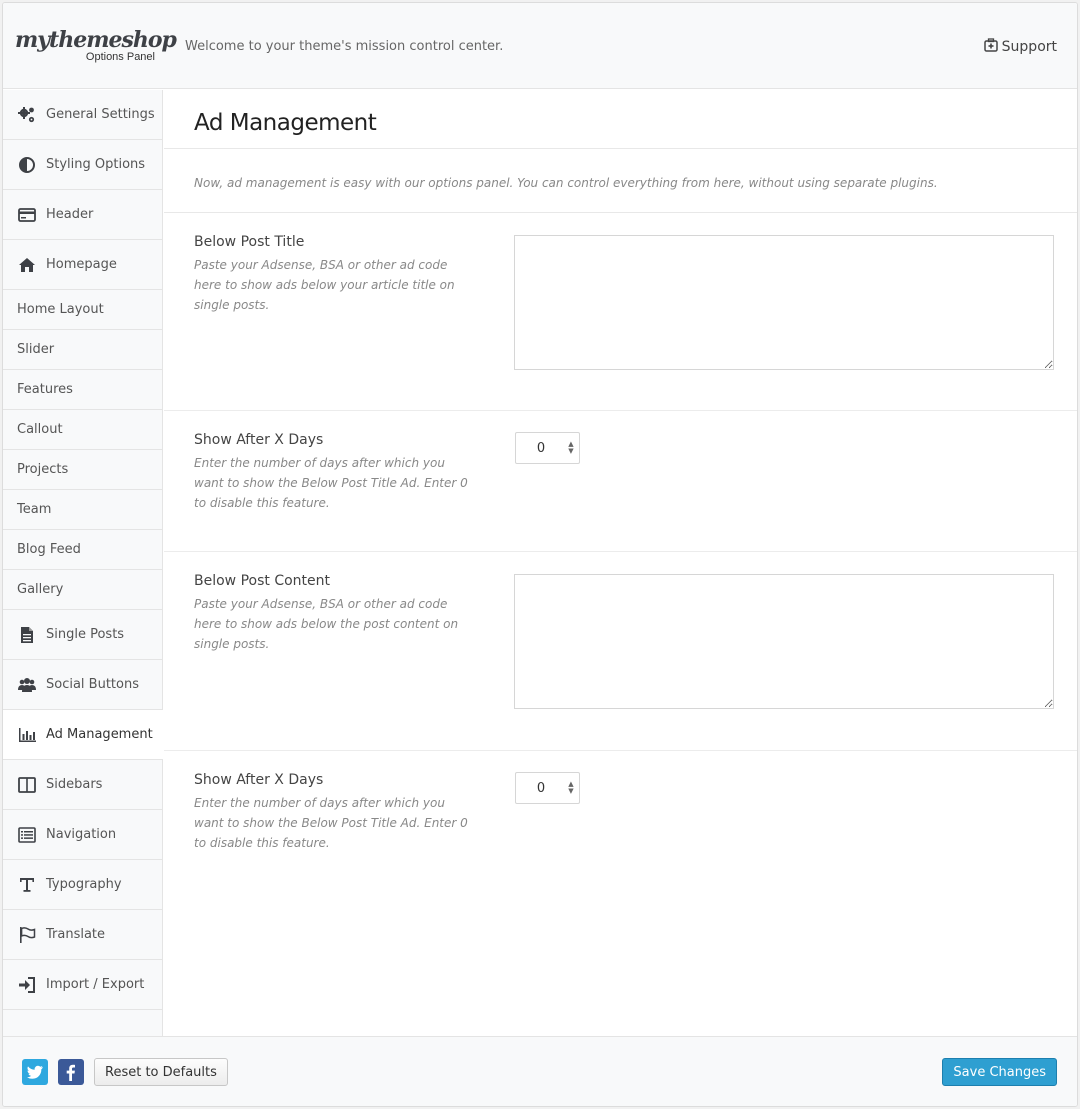  Describe the element at coordinates (27, 265) in the screenshot. I see `home-icon` at that location.